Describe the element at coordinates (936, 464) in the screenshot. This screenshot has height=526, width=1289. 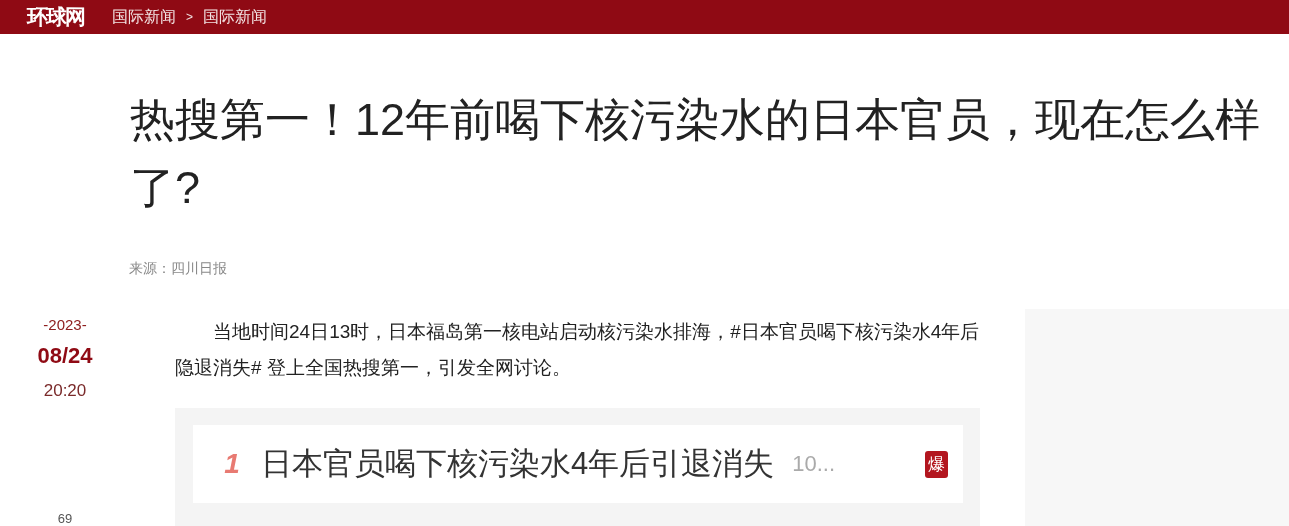
I see `hot-badge: 爆` at that location.